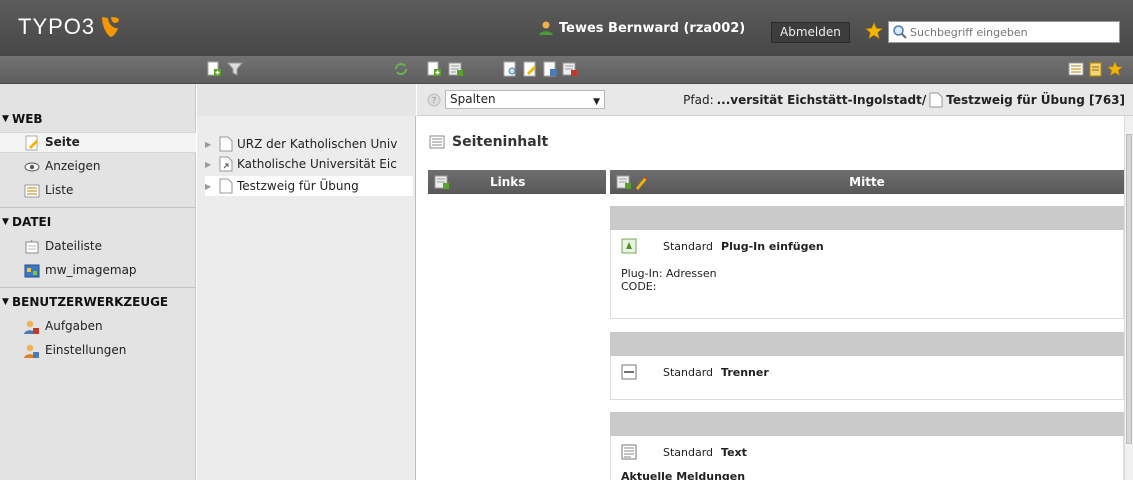 This screenshot has width=1133, height=480. Describe the element at coordinates (91, 270) in the screenshot. I see `module-item-label: mw_imagemap` at that location.